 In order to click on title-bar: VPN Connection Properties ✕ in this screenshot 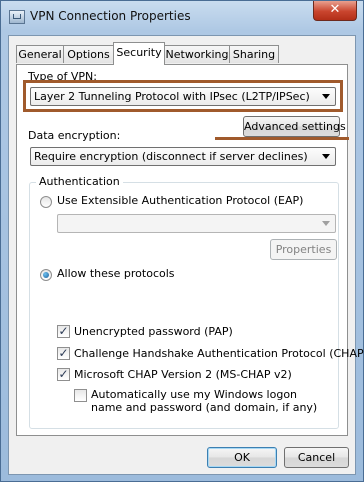, I will do `click(182, 18)`.